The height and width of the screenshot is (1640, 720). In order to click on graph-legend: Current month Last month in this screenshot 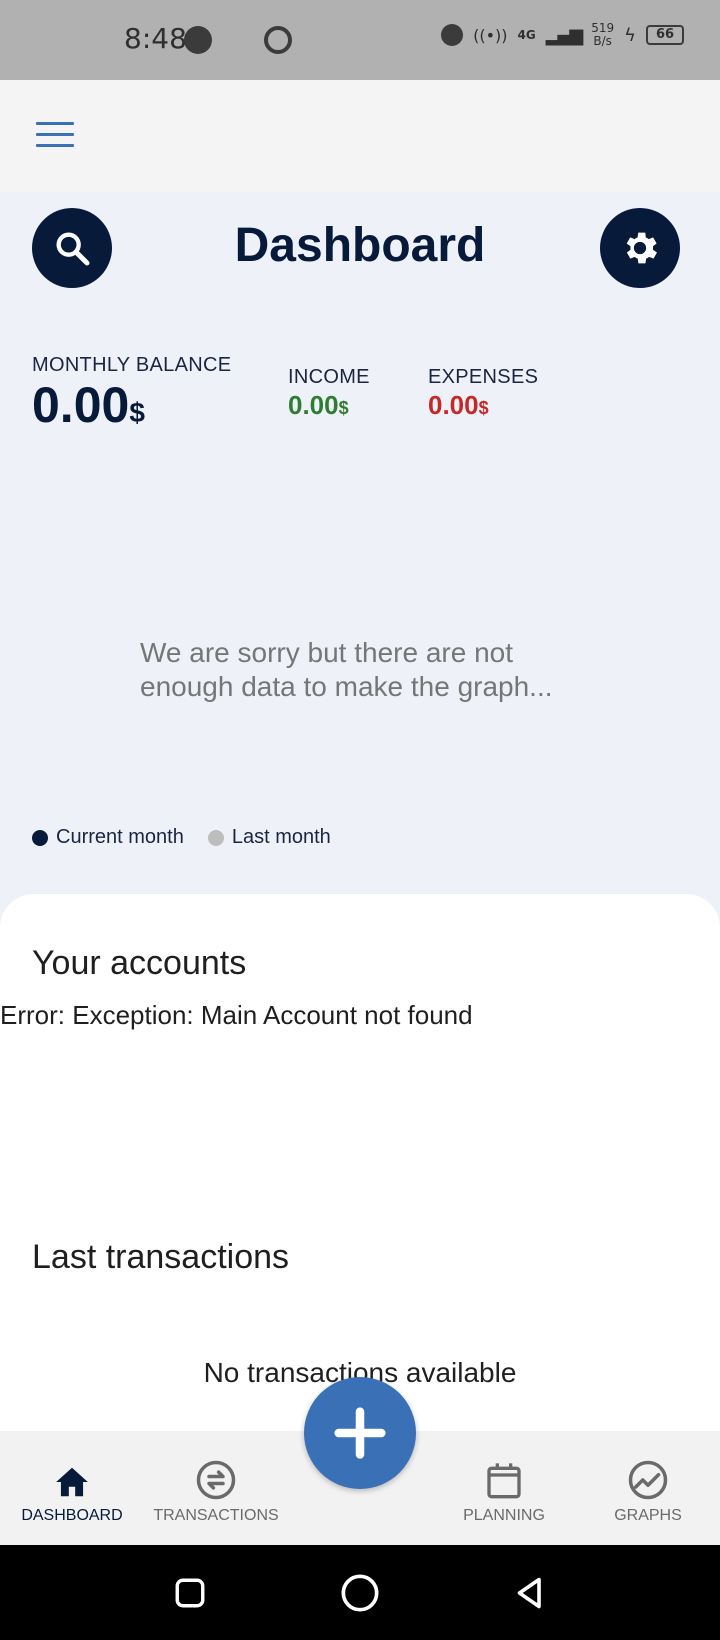, I will do `click(193, 837)`.